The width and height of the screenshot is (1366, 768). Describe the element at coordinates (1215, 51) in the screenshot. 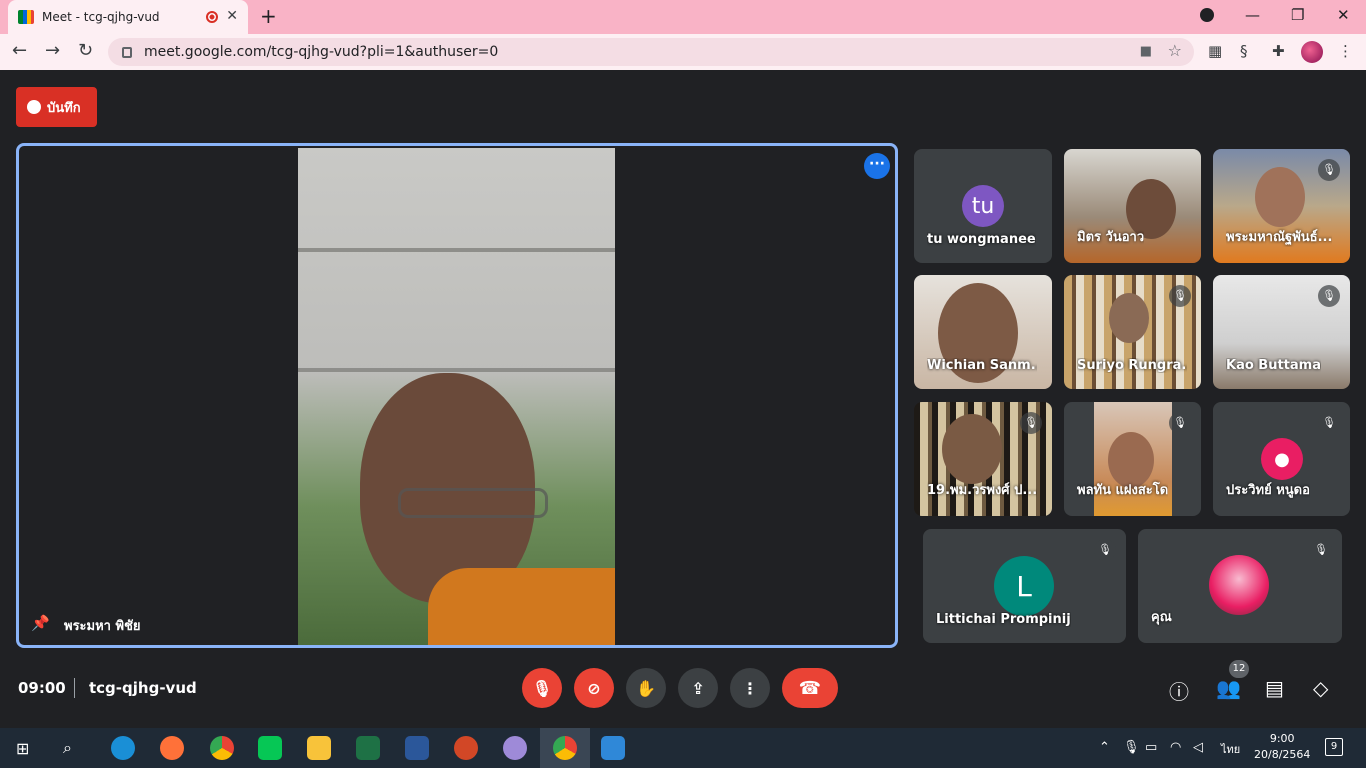

I see `apps-grid-icon: ▦` at that location.